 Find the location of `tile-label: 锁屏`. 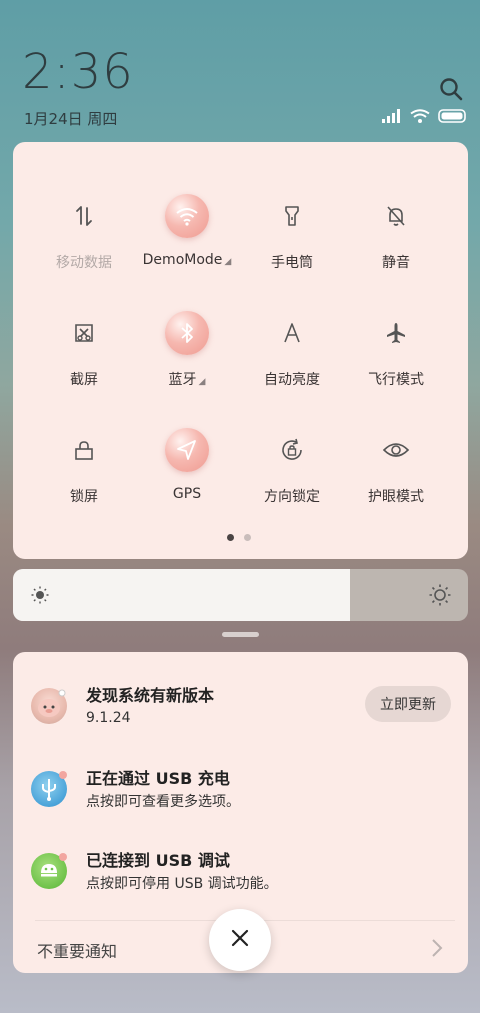

tile-label: 锁屏 is located at coordinates (84, 497).